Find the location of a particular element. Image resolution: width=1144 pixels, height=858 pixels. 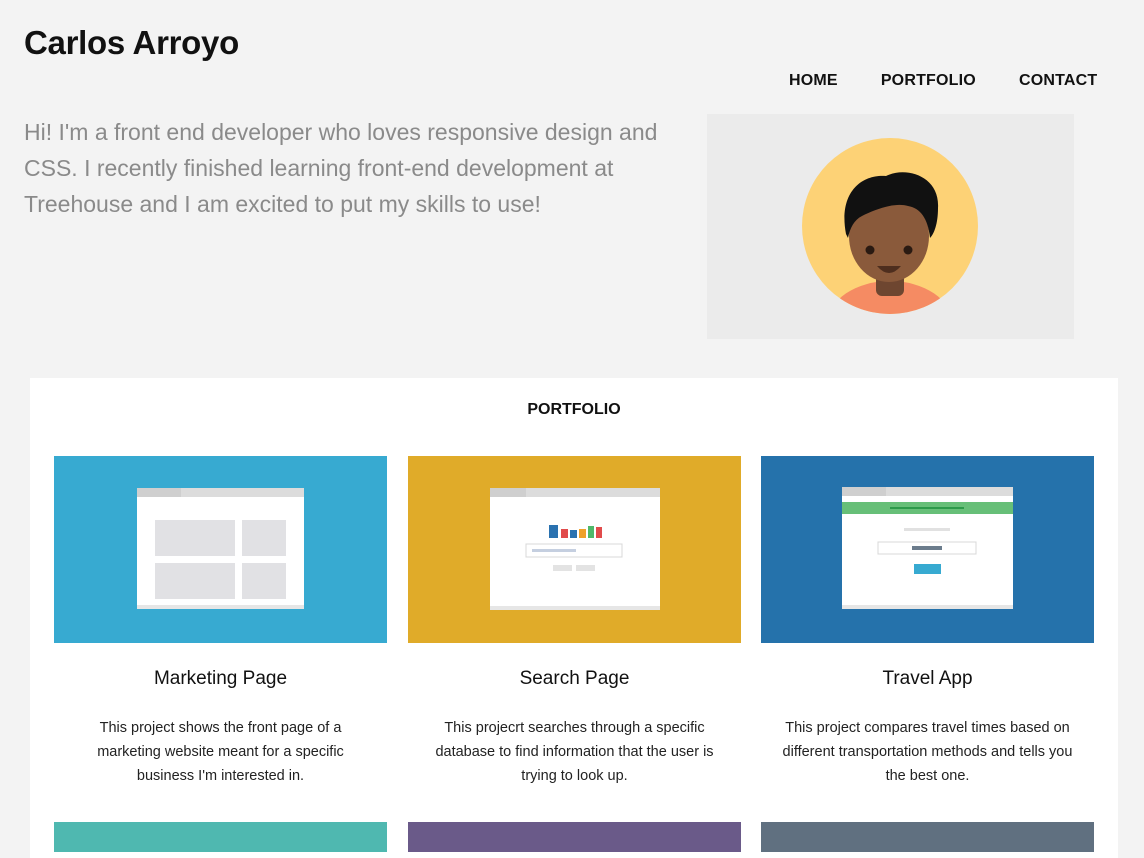

person-avatar-icon is located at coordinates (890, 226).